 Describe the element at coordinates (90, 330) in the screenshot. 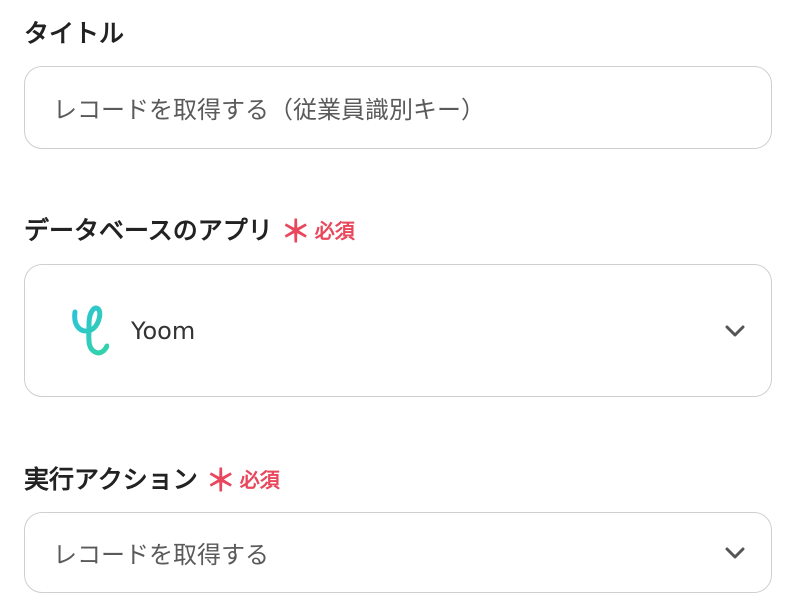

I see `yoom-logo-icon` at that location.